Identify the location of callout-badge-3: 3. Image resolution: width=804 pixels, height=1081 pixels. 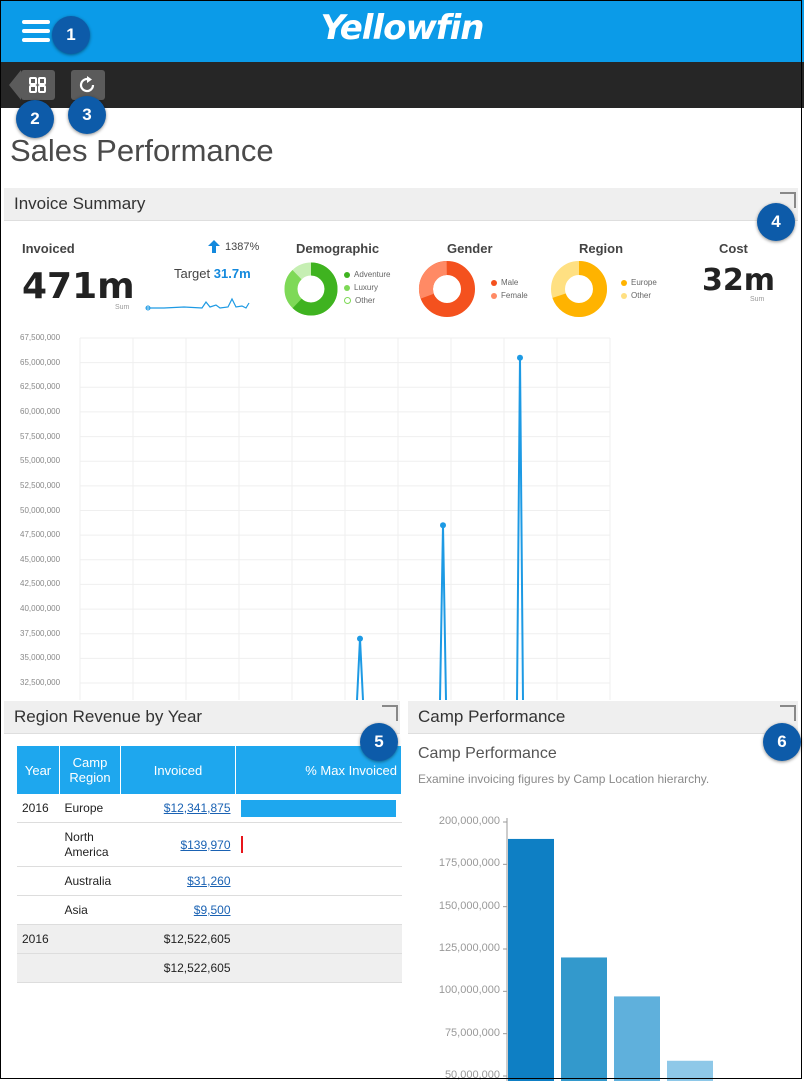
(87, 115).